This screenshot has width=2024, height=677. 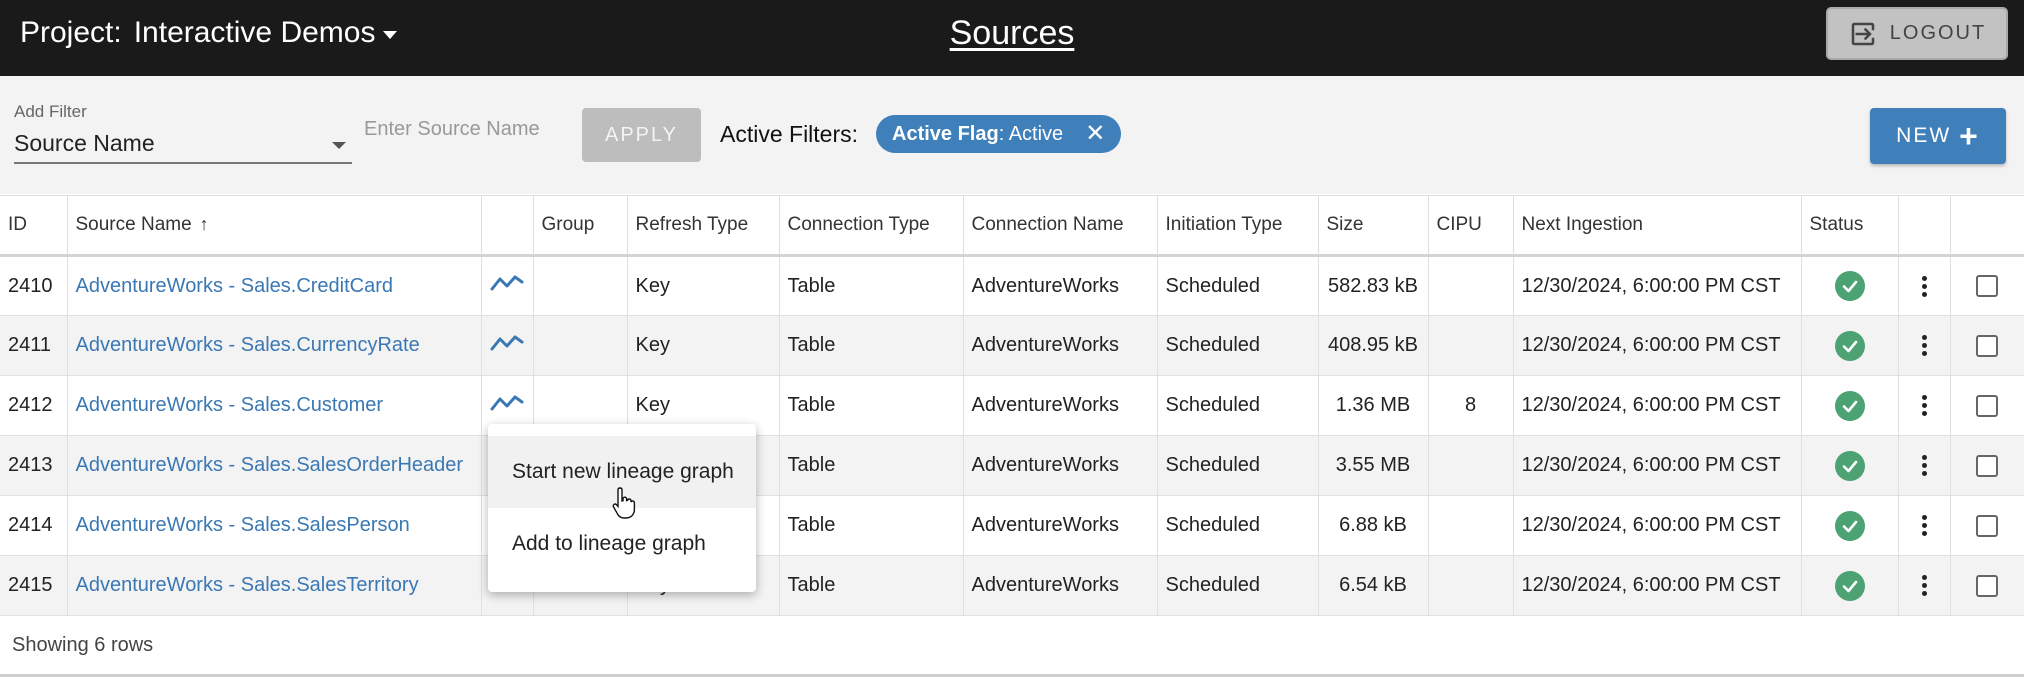 I want to click on filter-field-select: Add Filter Source Name, so click(x=183, y=132).